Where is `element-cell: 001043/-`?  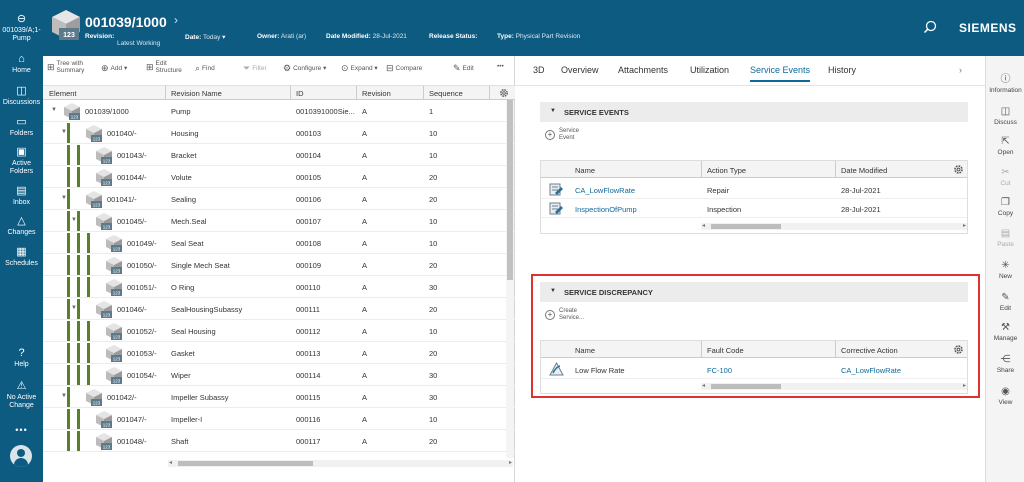
element-cell: 001043/- is located at coordinates (132, 155).